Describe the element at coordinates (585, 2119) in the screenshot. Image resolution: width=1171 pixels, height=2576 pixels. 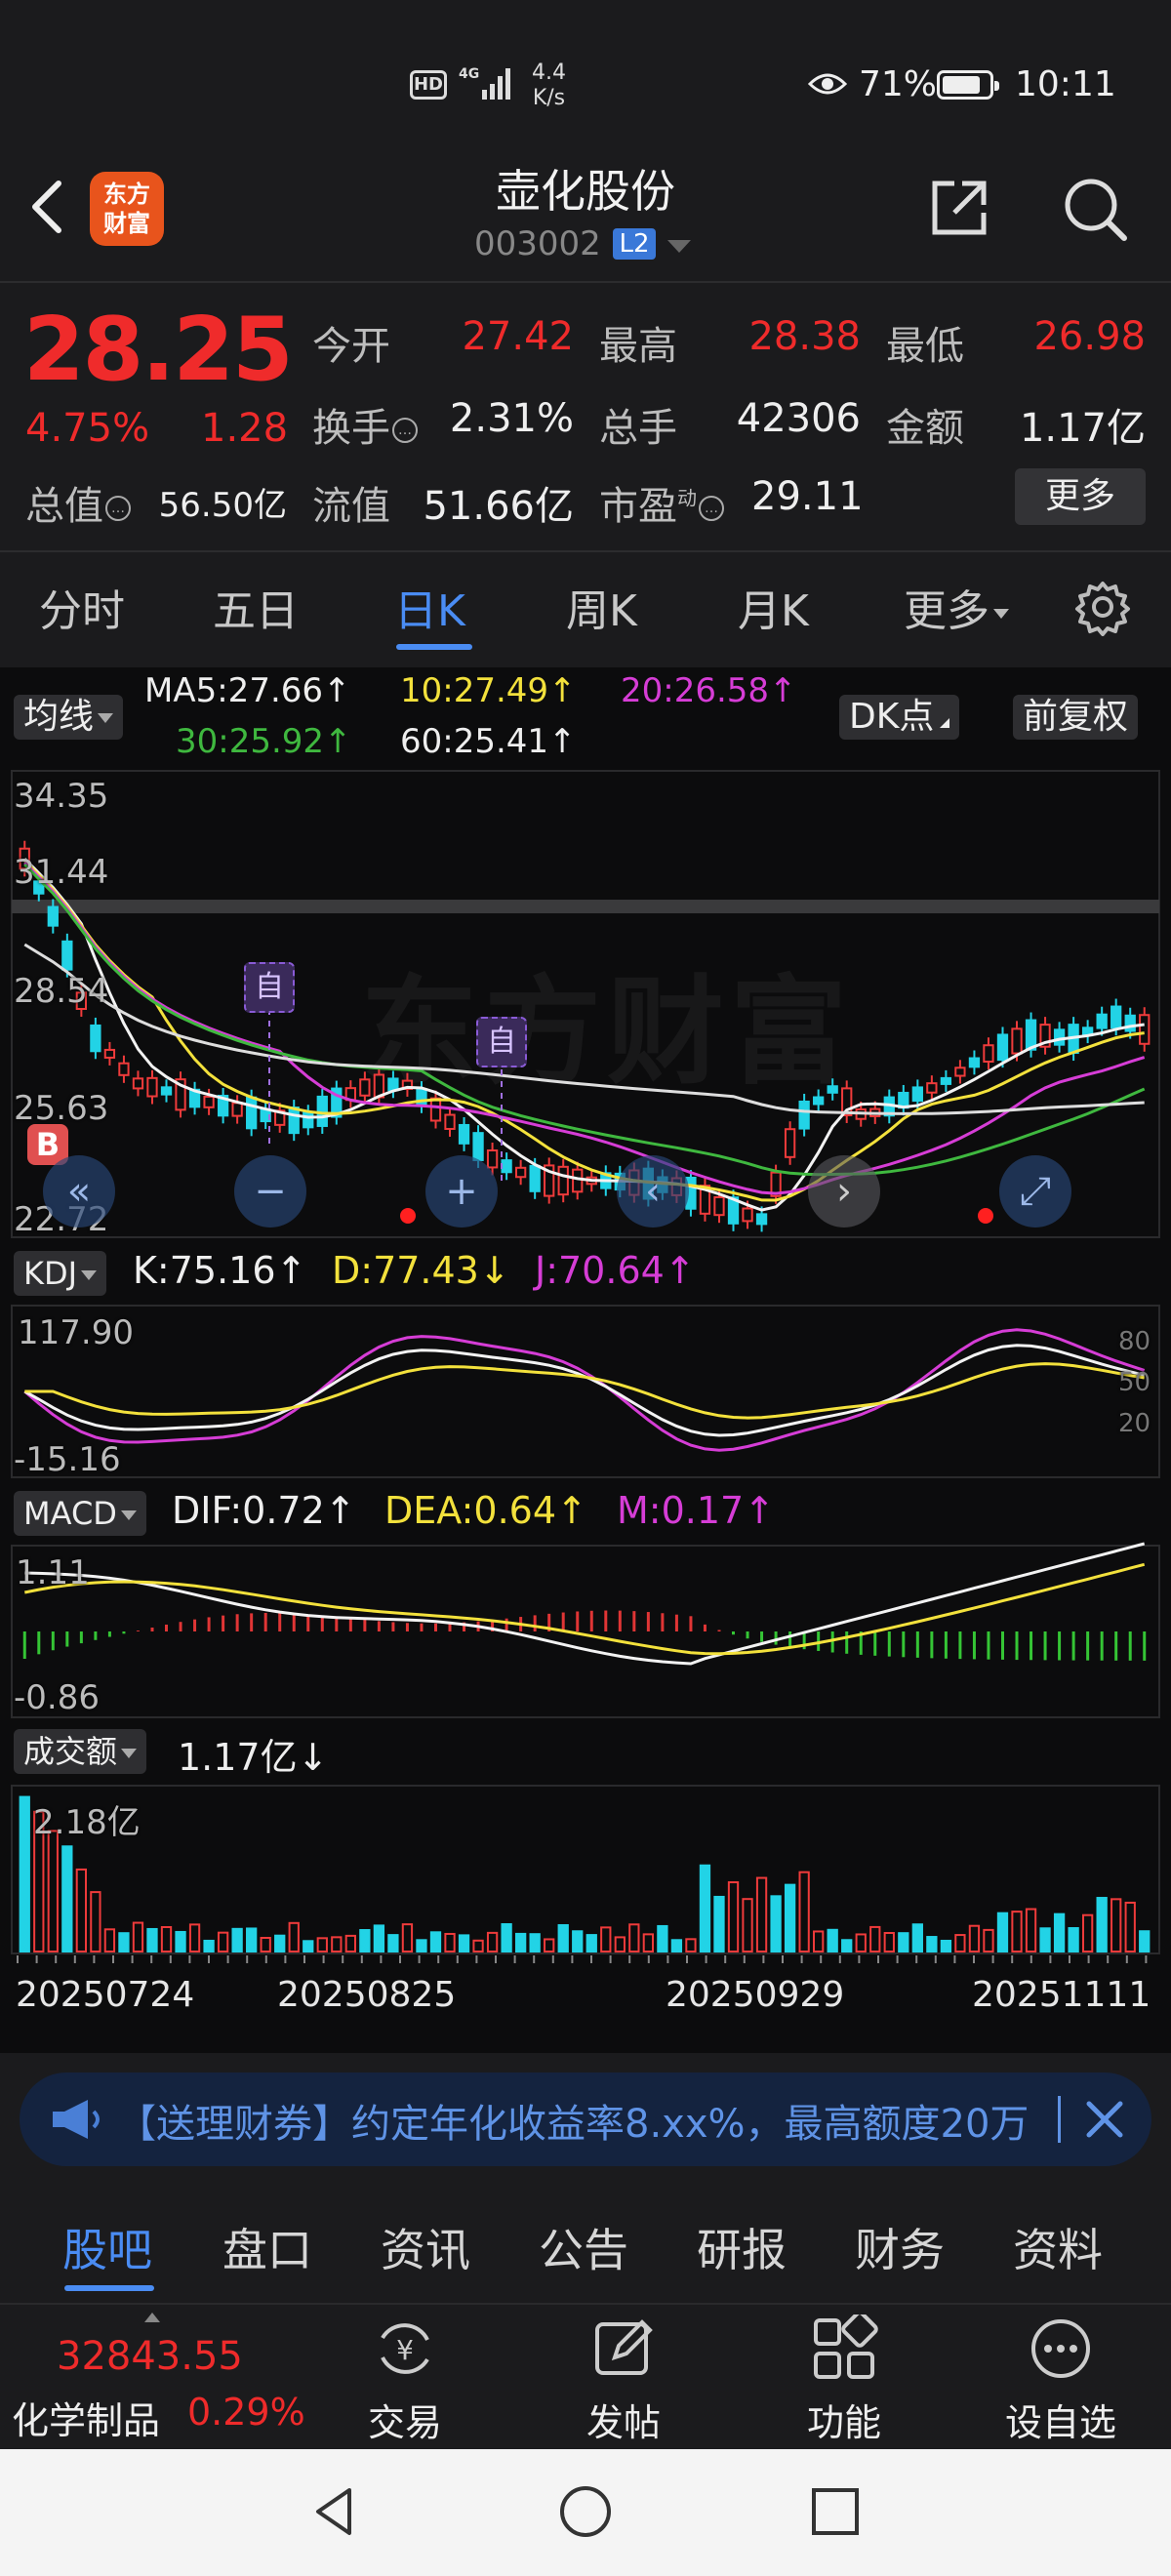
I see `promo-banner: 【送理财券】约定年化收益率8.xx%，最高额度20万` at that location.